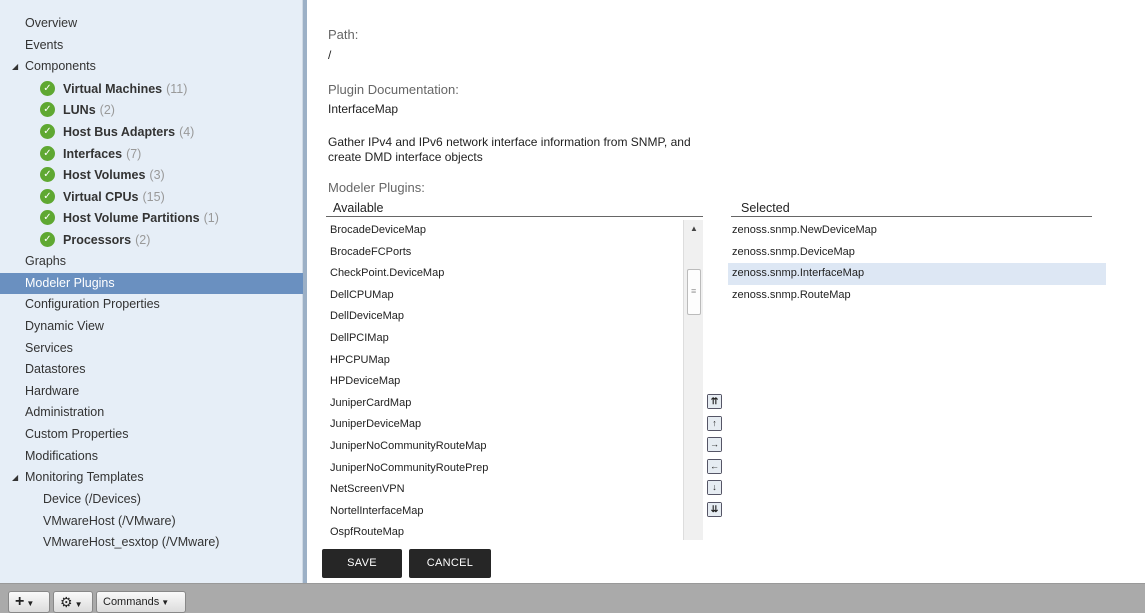  Describe the element at coordinates (109, 521) in the screenshot. I see `template-item-label: VMwareHost (/VMware)` at that location.